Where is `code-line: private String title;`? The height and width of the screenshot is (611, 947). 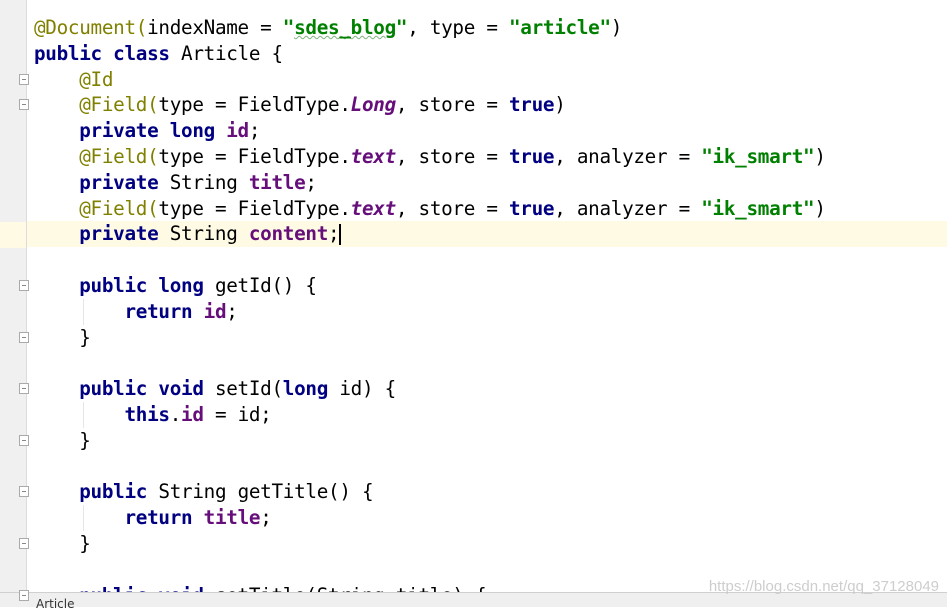 code-line: private String title; is located at coordinates (487, 183).